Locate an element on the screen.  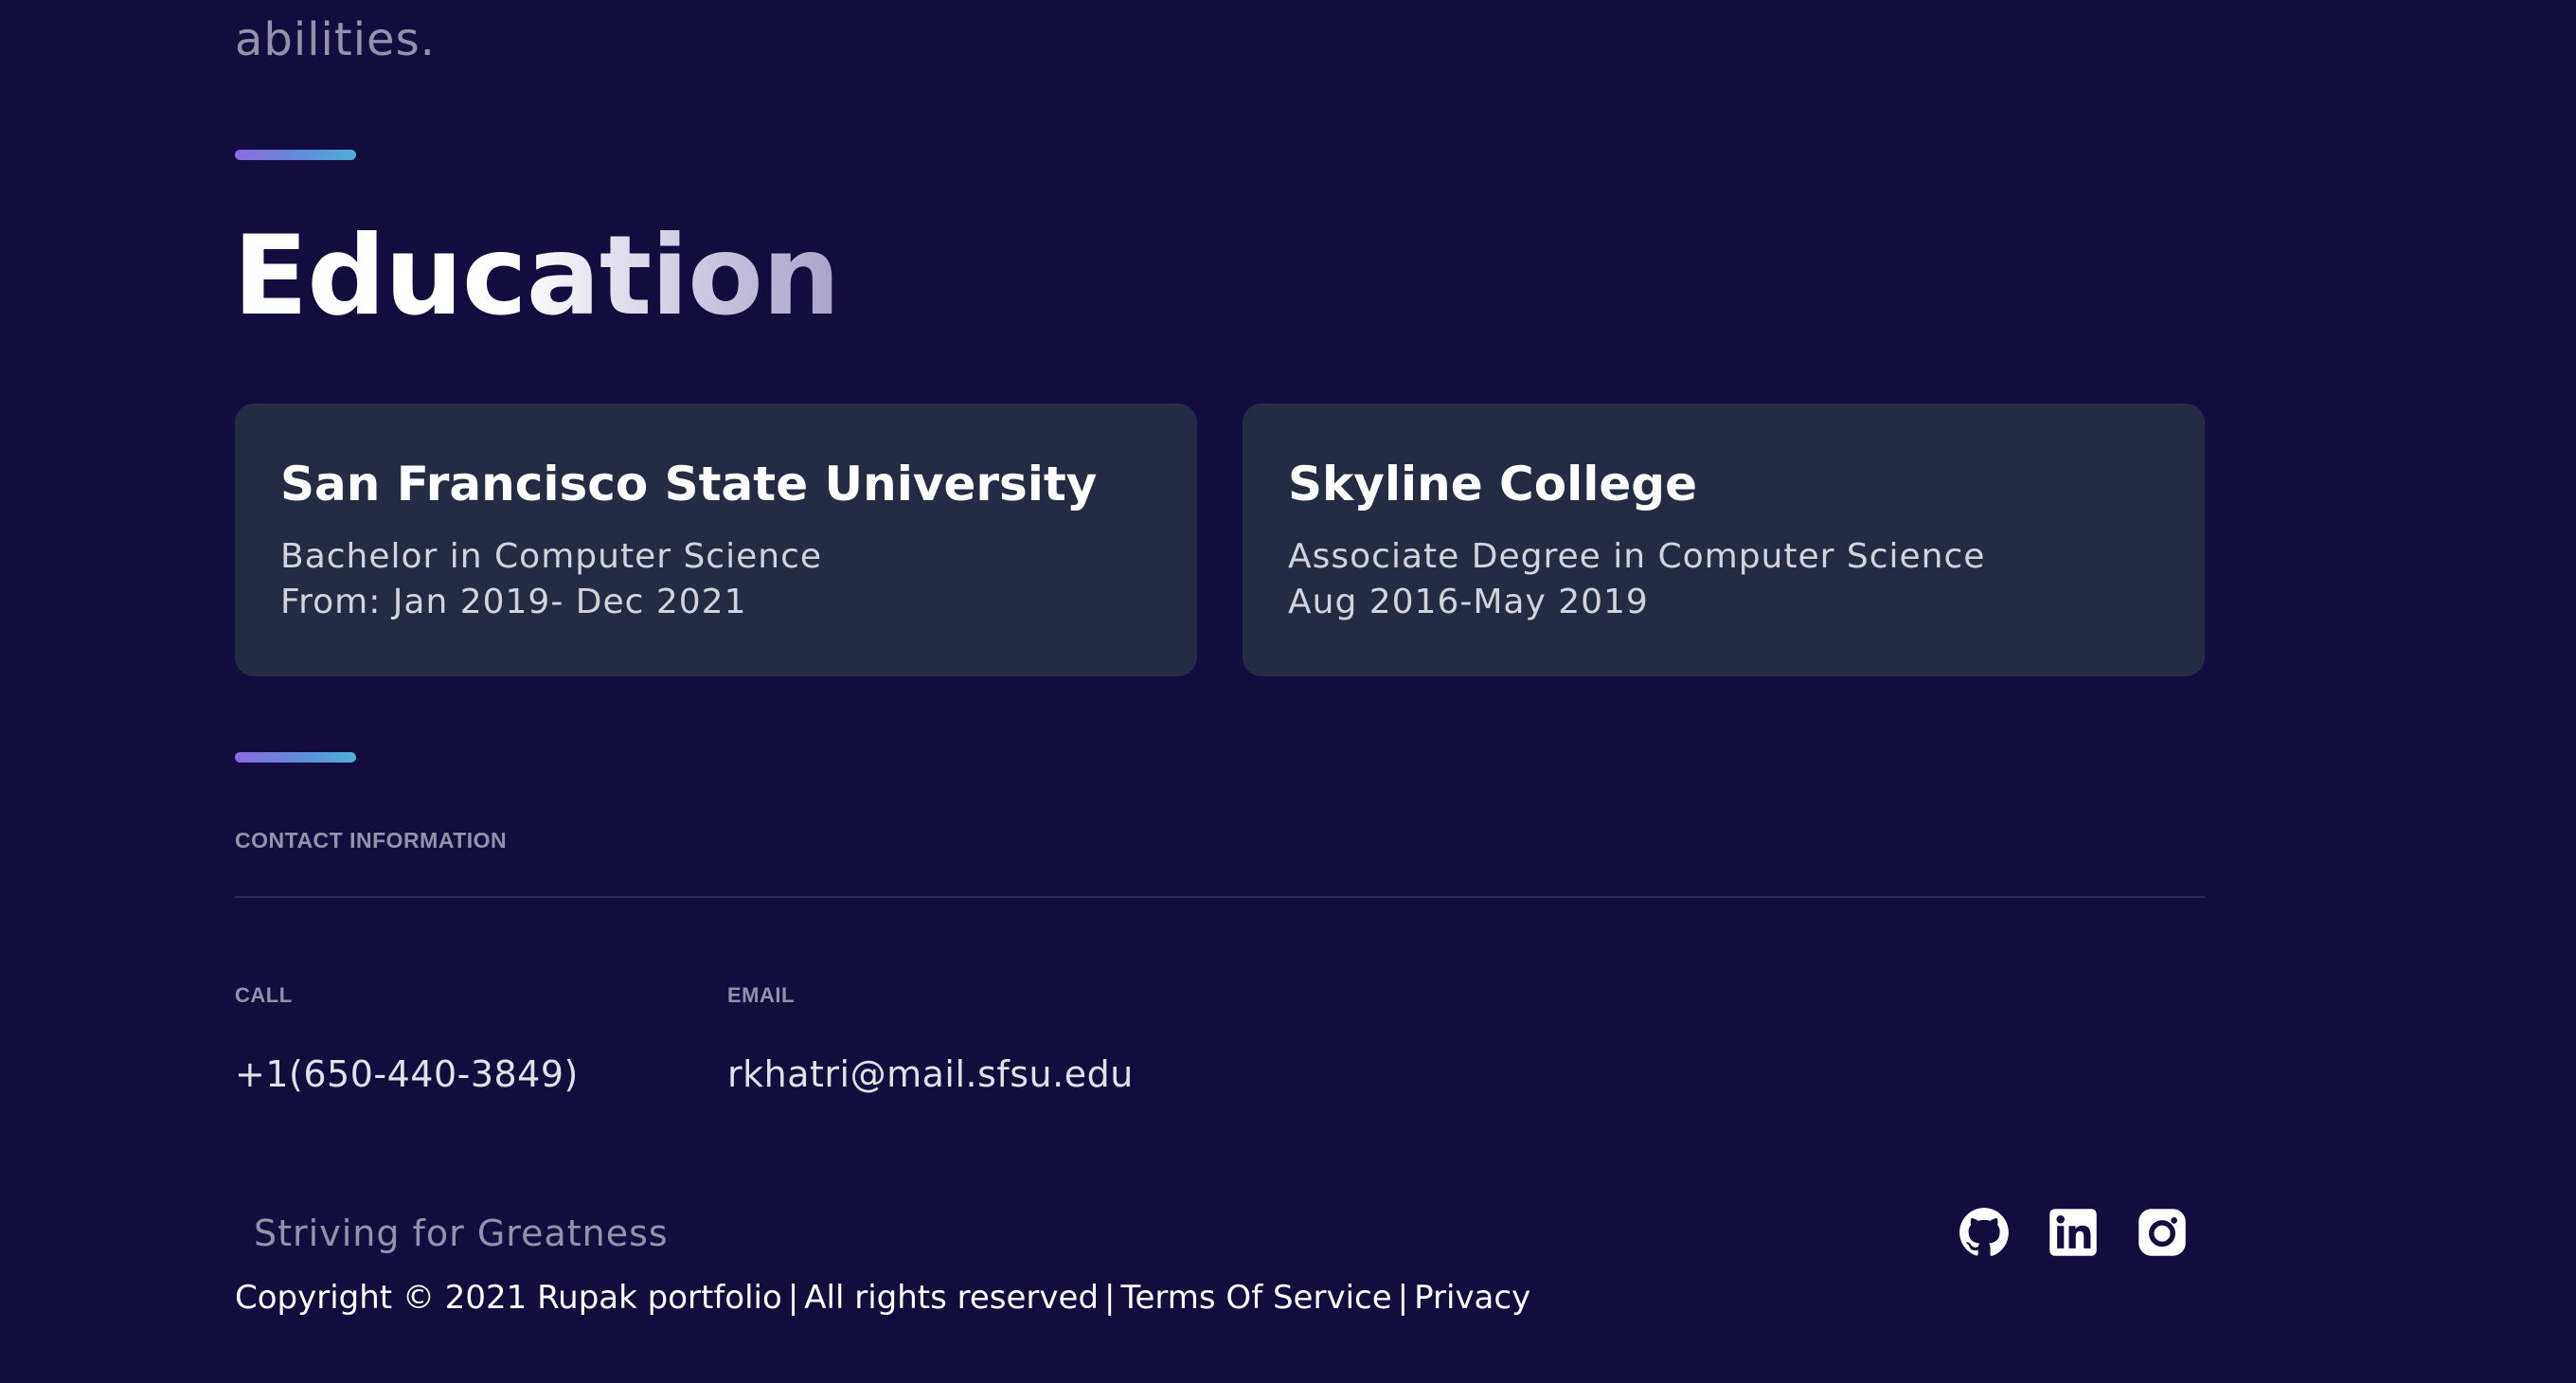
github-icon-graphic is located at coordinates (1984, 1232).